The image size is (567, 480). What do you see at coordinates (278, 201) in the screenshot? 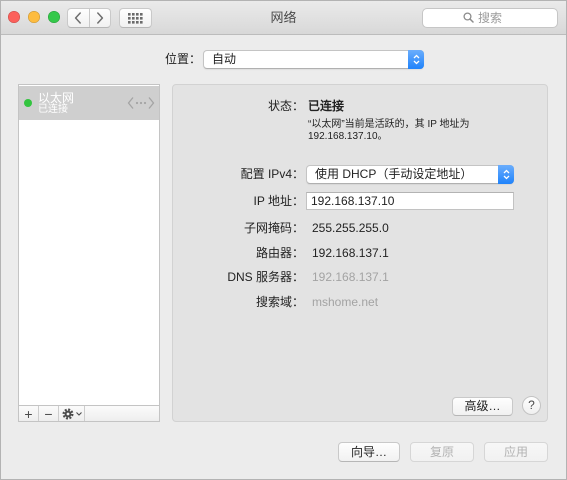
I see `ip-address-label: IP 地址：` at bounding box center [278, 201].